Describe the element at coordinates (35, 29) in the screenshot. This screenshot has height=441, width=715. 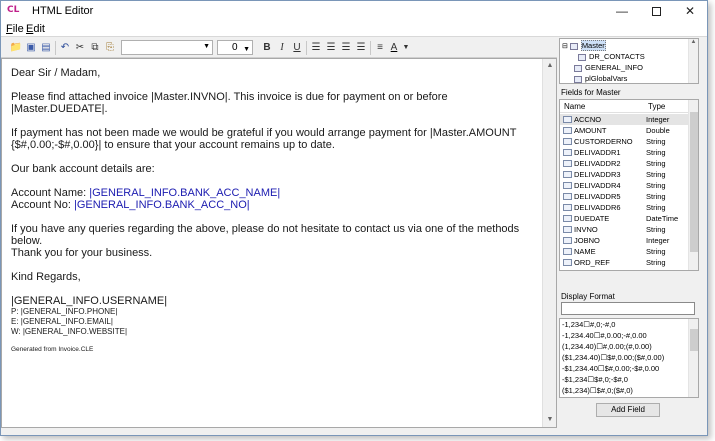
I see `menu-edit: Edit` at that location.